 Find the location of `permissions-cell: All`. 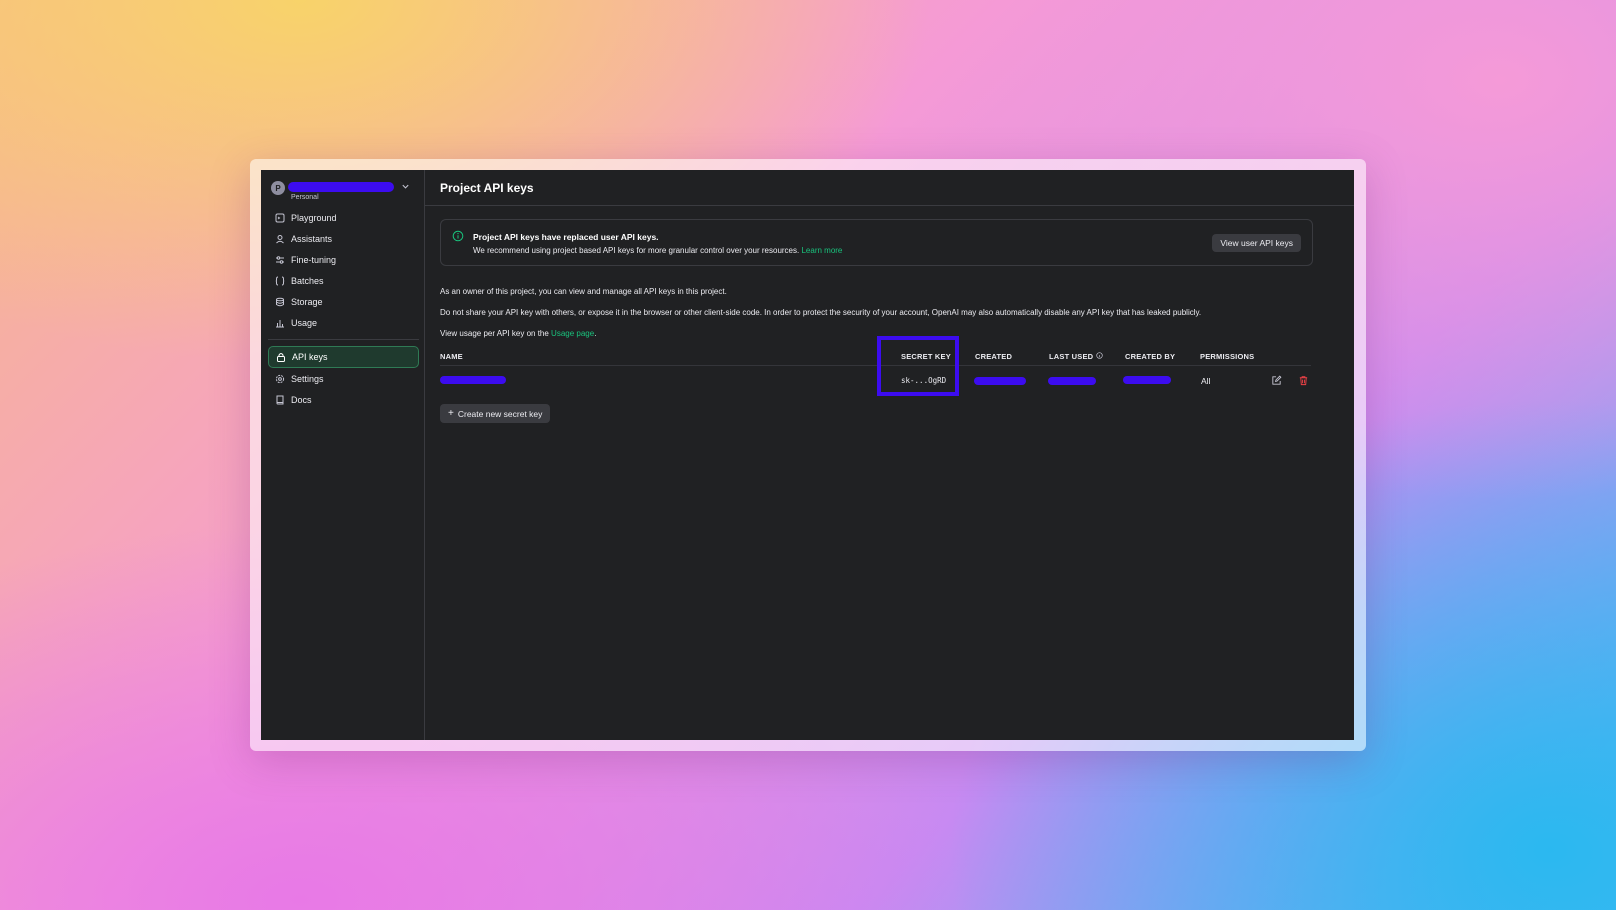

permissions-cell: All is located at coordinates (1206, 381).